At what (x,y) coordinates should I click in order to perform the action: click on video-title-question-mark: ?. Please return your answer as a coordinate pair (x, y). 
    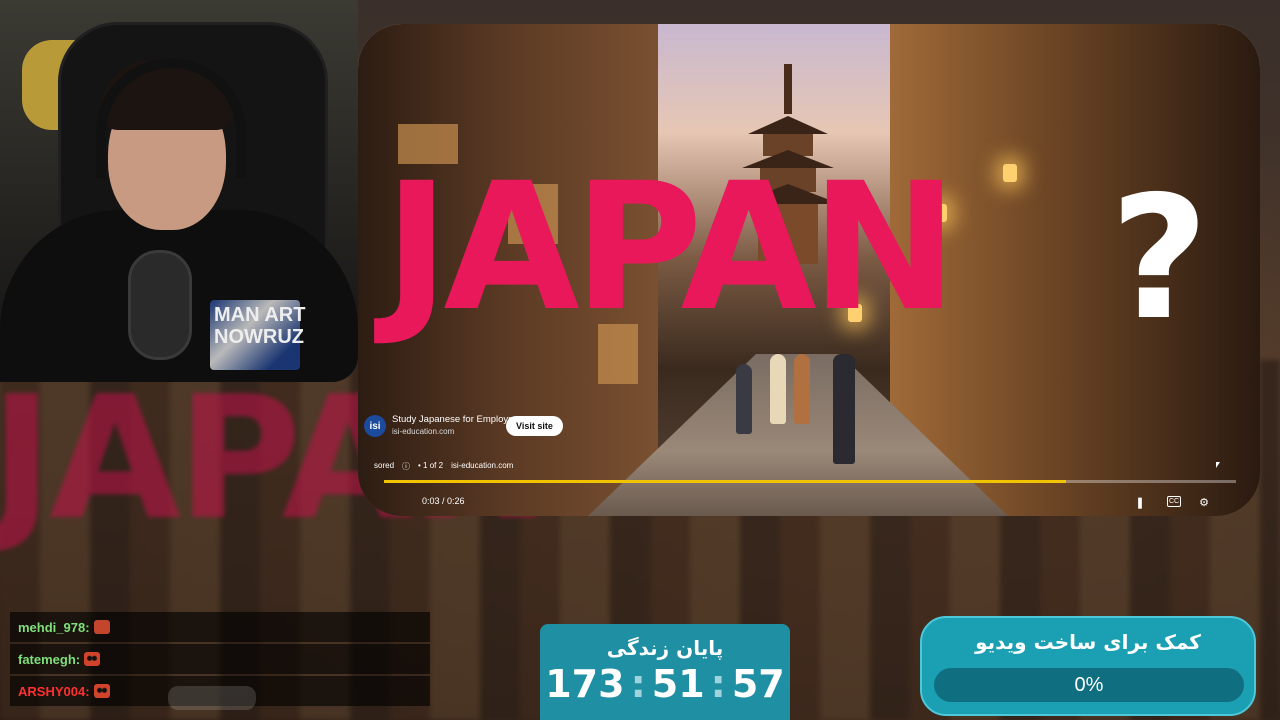
    Looking at the image, I should click on (1159, 259).